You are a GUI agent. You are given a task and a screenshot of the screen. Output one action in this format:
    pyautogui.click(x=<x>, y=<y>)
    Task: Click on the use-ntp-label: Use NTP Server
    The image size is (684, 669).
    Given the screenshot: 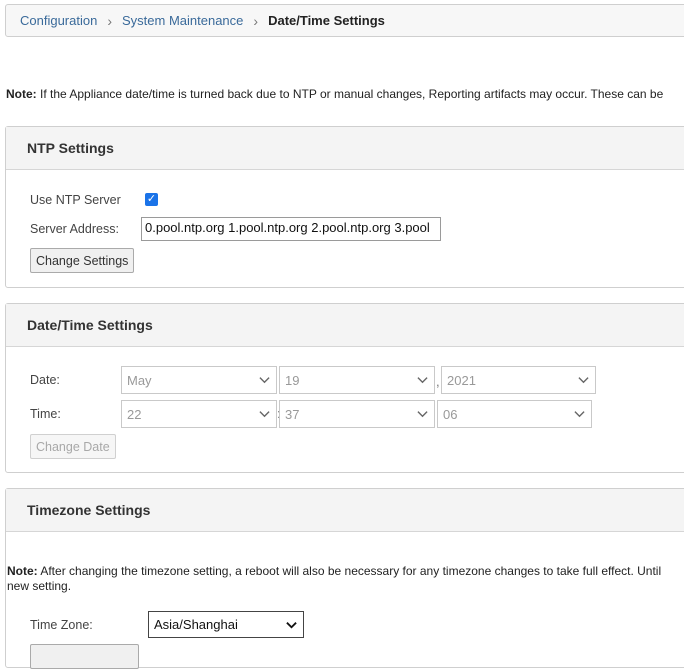 What is the action you would take?
    pyautogui.click(x=75, y=200)
    